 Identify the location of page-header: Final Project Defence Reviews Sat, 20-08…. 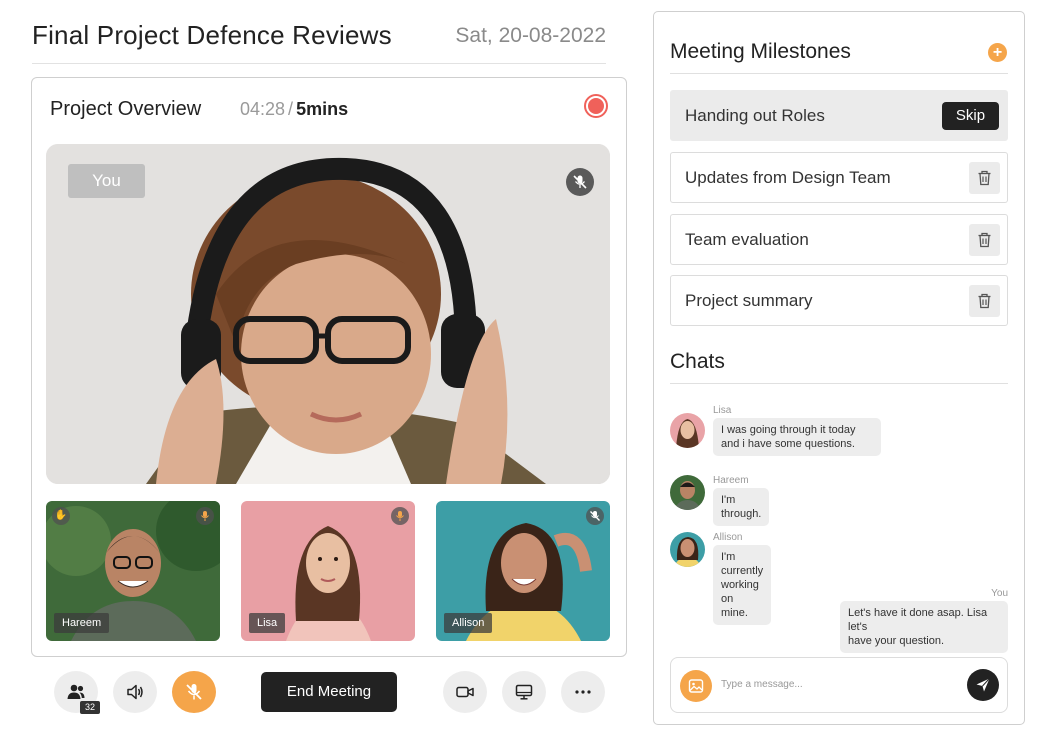
(319, 41).